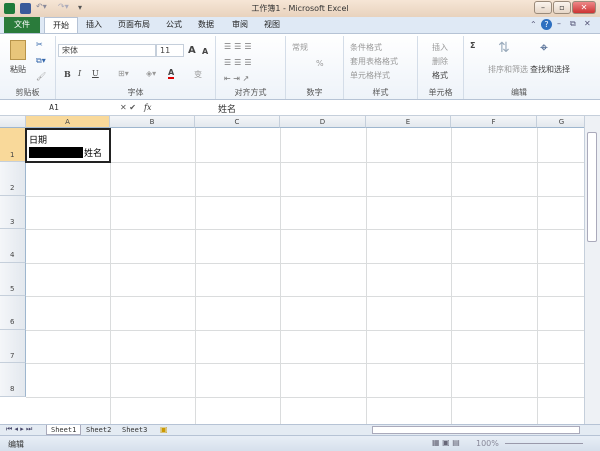  I want to click on italic-button: I, so click(79, 73).